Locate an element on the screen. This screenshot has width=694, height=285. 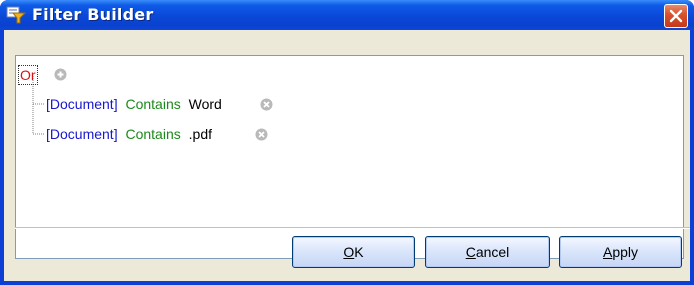
cancel-label: ancel is located at coordinates (492, 252).